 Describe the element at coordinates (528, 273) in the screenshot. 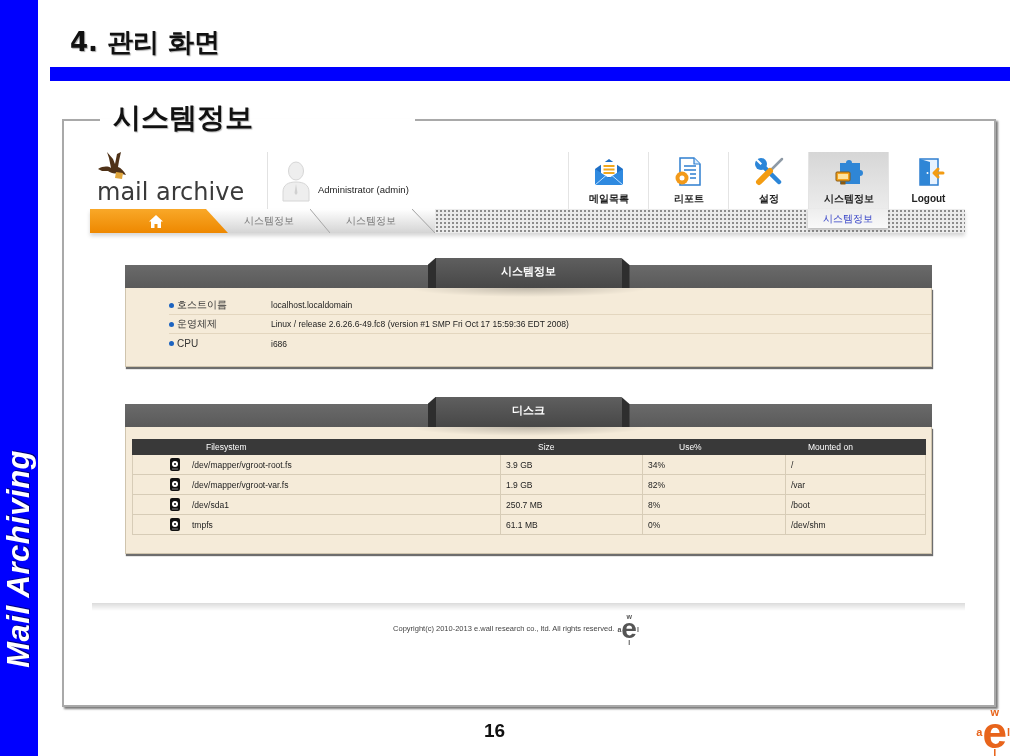

I see `panel-title: 시스템정보` at that location.